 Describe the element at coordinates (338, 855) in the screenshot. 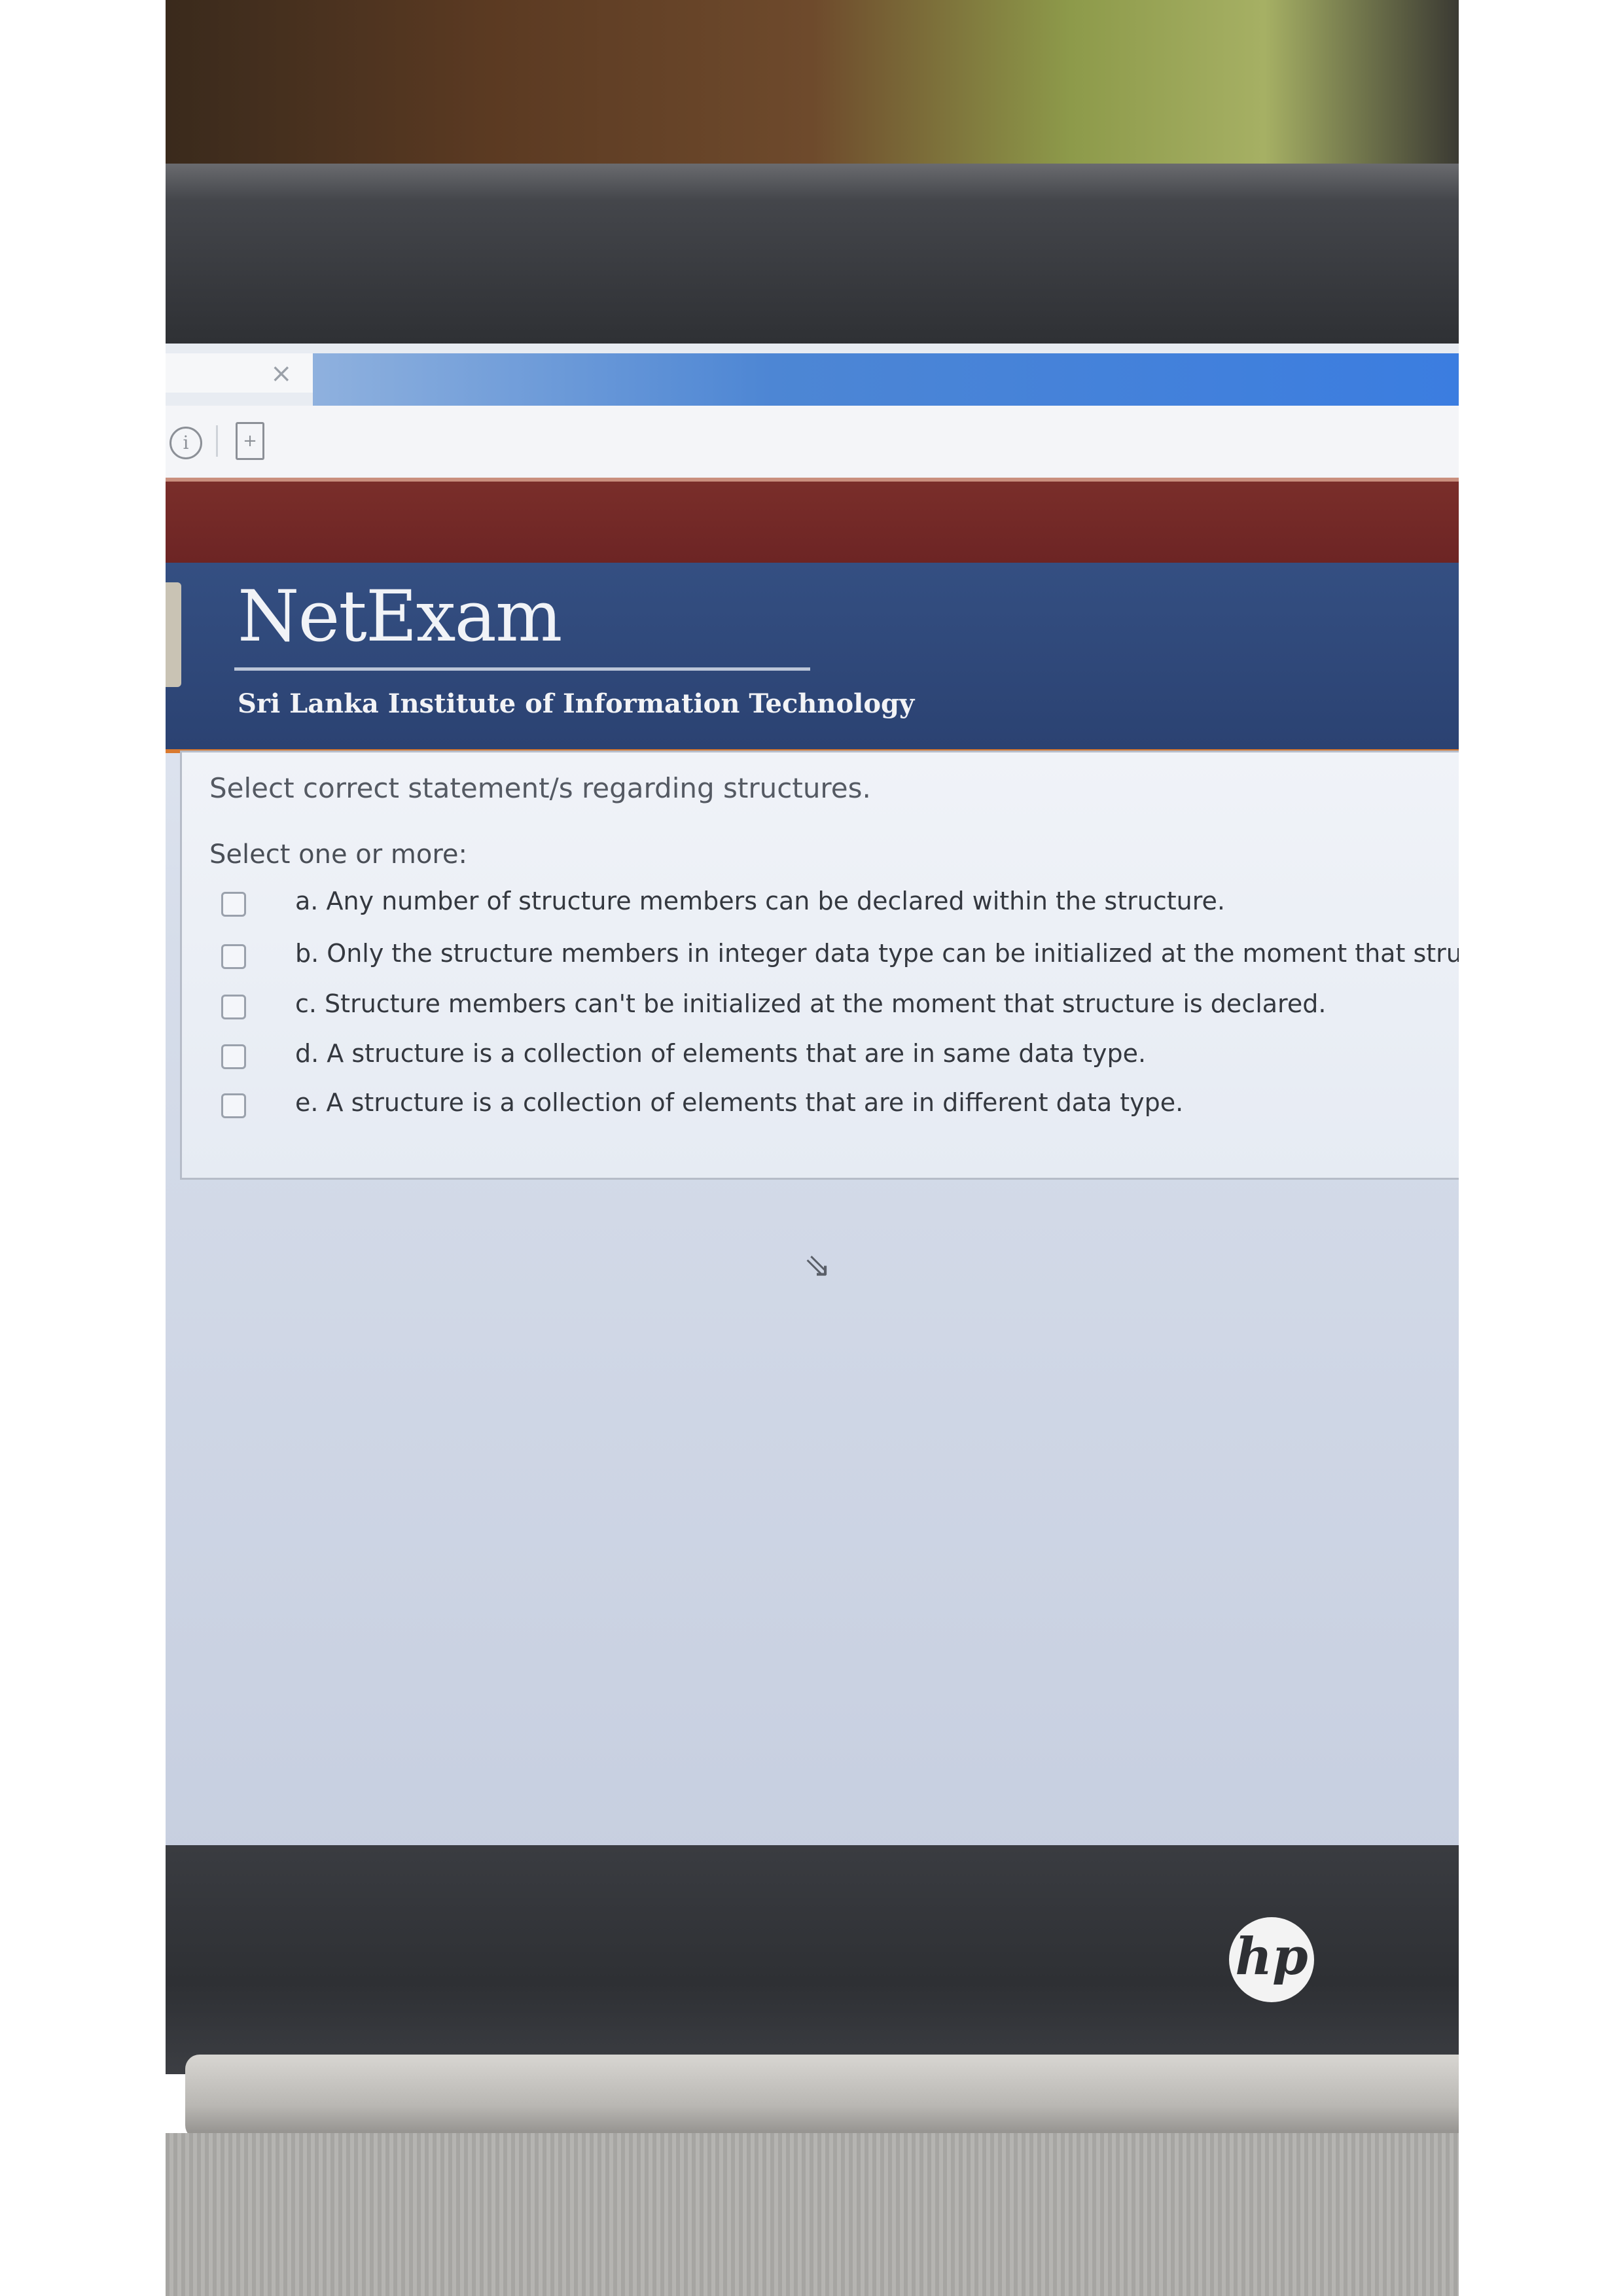

I see `answer-prompt: Select one or more:` at that location.